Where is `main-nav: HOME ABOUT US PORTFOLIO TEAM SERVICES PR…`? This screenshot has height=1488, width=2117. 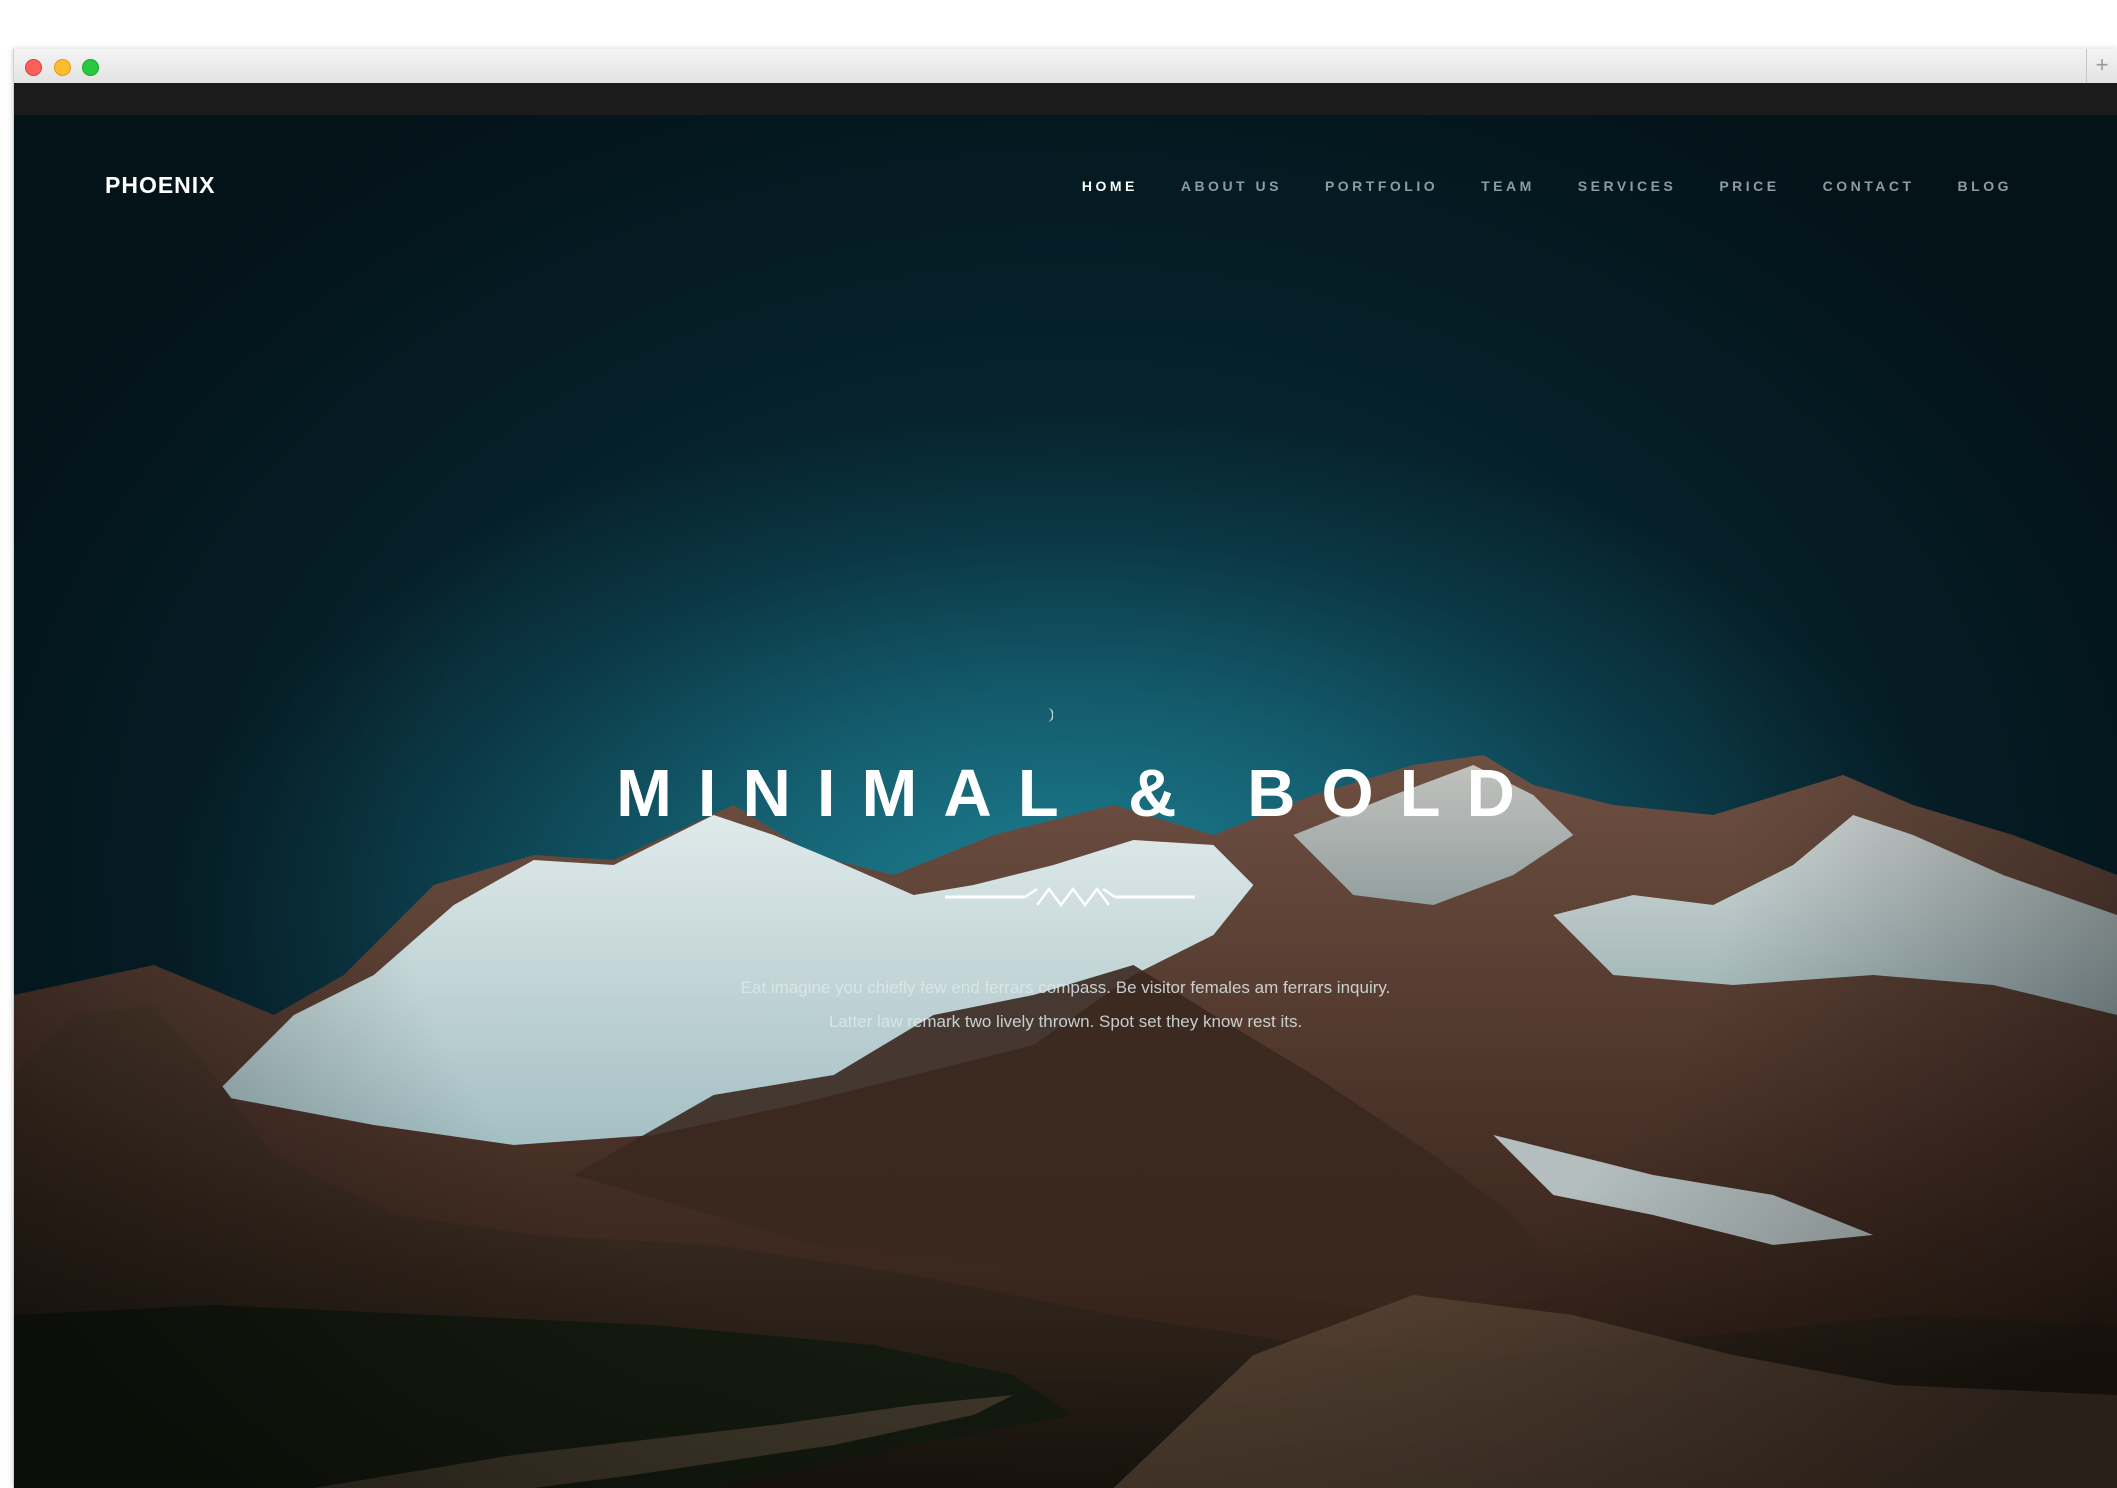 main-nav: HOME ABOUT US PORTFOLIO TEAM SERVICES PR… is located at coordinates (1525, 186).